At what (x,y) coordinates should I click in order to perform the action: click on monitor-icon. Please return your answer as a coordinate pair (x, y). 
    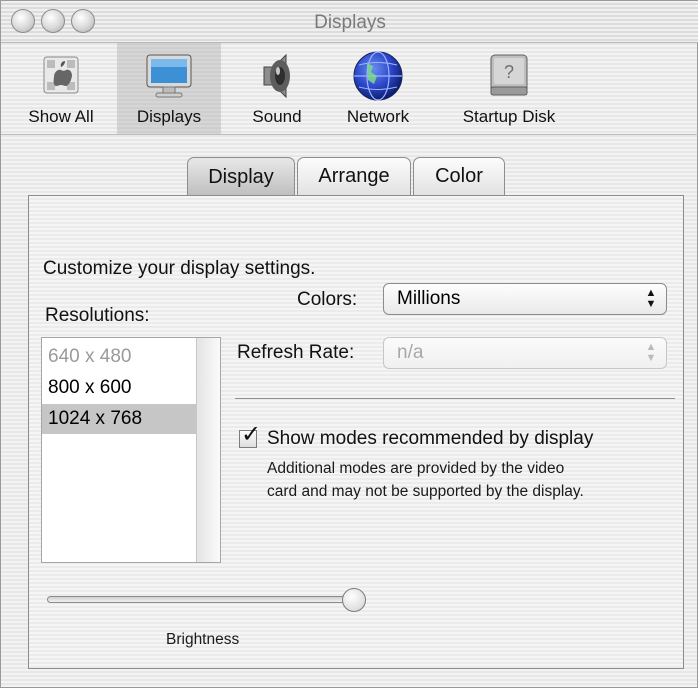
    Looking at the image, I should click on (169, 76).